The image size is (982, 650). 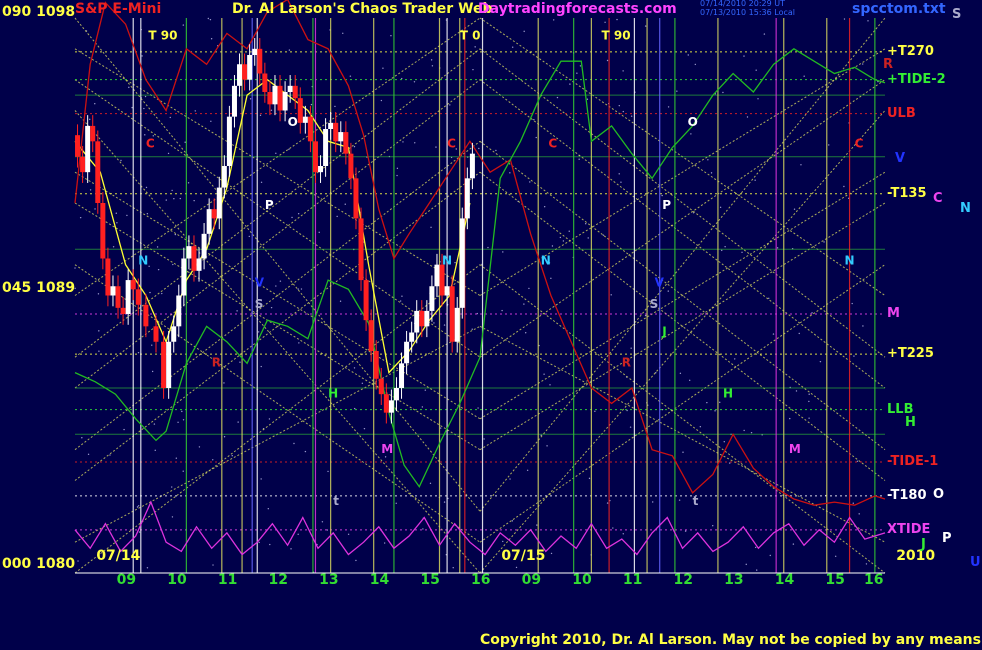 I want to click on x-tick-label: 10, so click(x=177, y=580).